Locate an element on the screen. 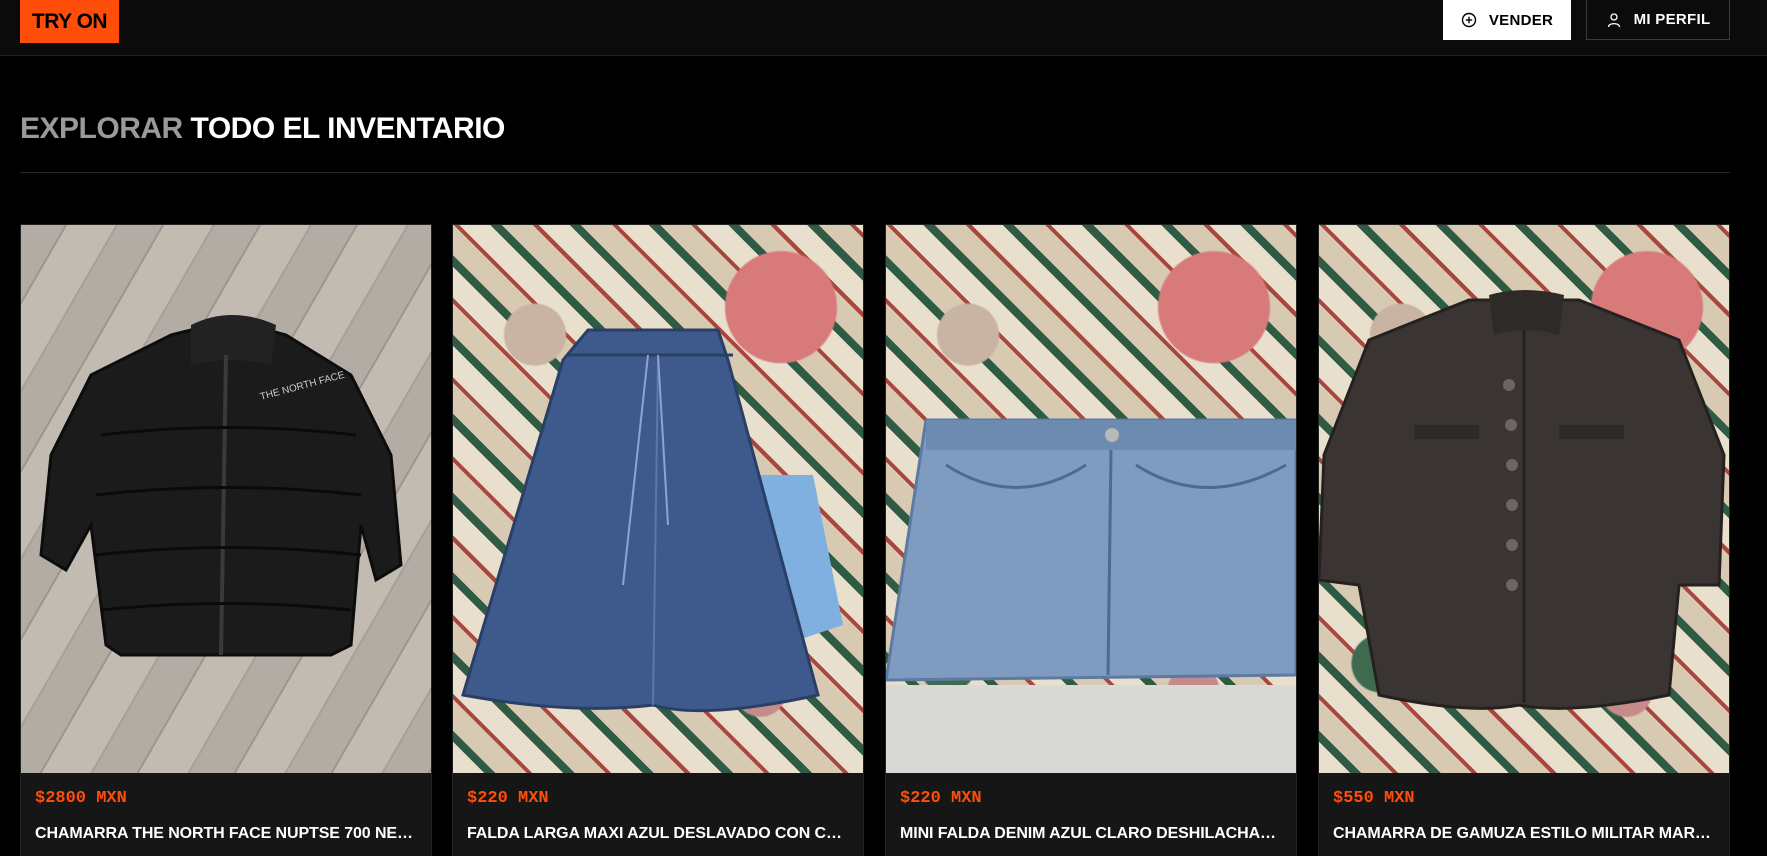  suede-jacket-illustration is located at coordinates (1522, 500).